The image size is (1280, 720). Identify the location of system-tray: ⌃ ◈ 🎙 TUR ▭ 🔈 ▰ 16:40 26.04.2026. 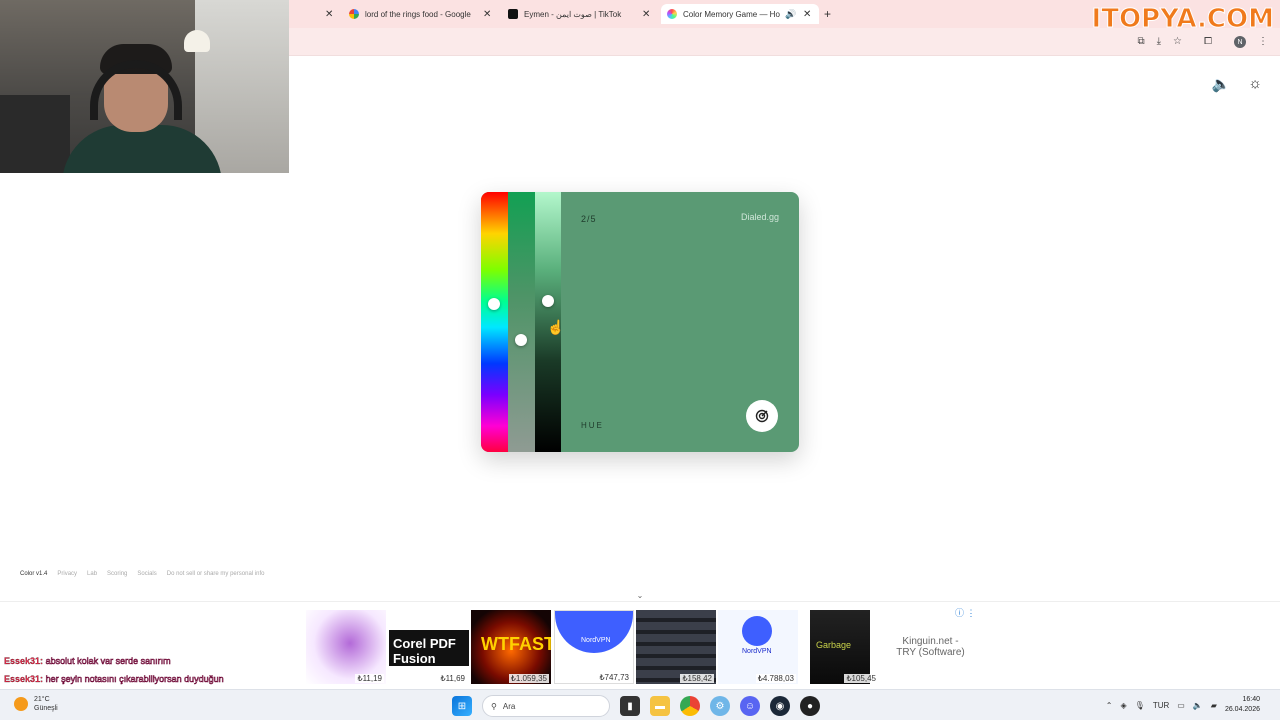
(1183, 705).